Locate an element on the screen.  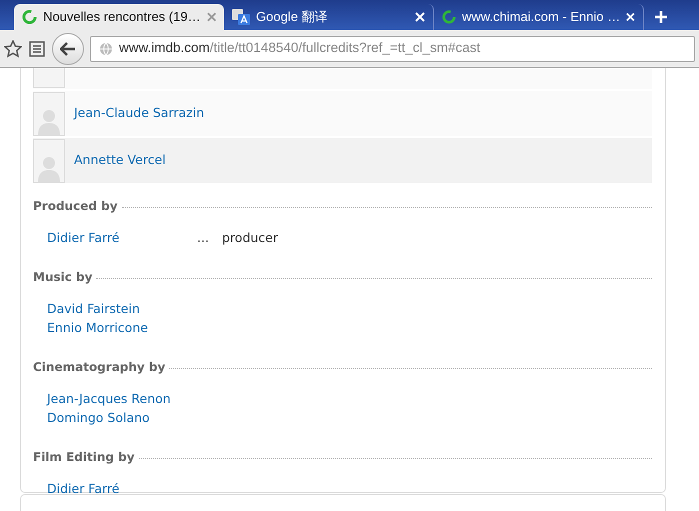
person-link: Ennio Morricone is located at coordinates (97, 327).